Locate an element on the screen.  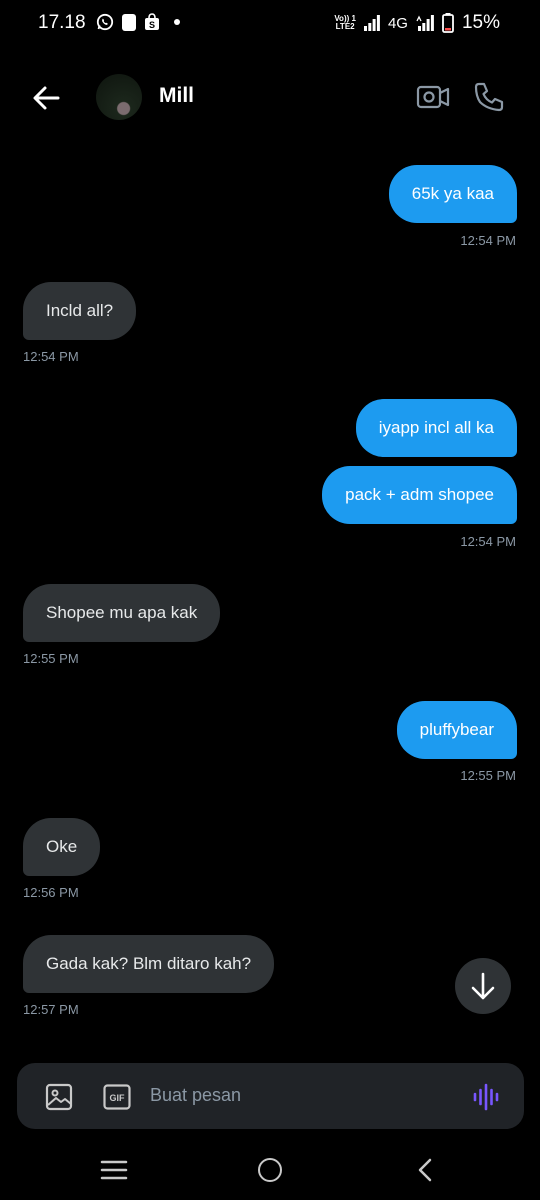
nav-back-icon is located at coordinates (425, 1170).